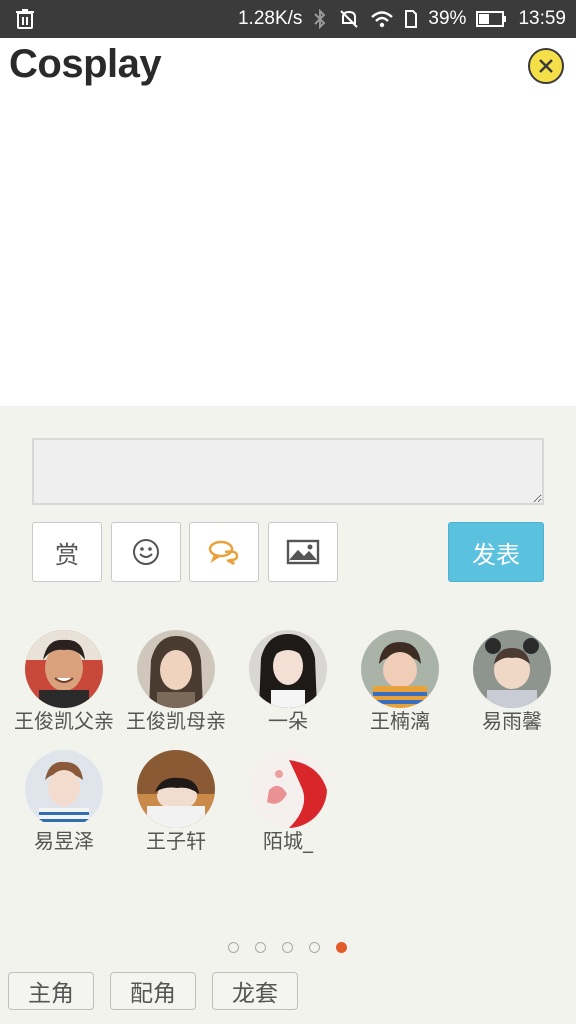  I want to click on character-name: 陌城_, so click(288, 841).